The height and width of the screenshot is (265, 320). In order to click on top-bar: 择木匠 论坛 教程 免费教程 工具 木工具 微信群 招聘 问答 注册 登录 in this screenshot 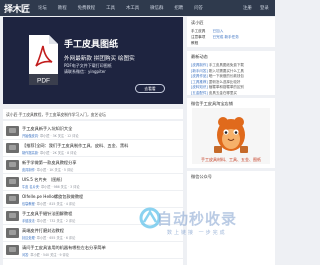, I will do `click(137, 8)`.